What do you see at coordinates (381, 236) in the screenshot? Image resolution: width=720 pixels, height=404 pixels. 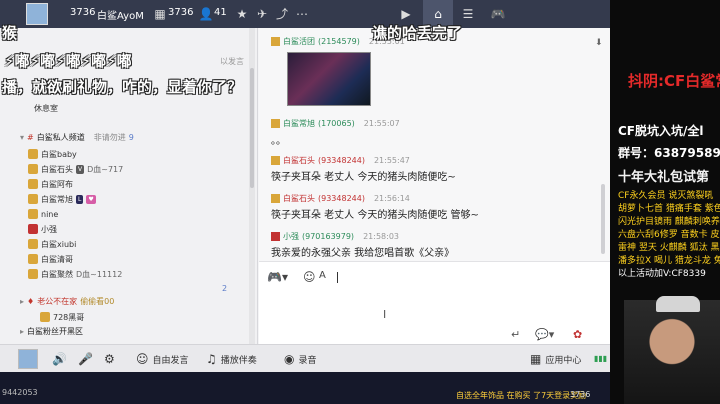 I see `message-time: 21:58:03` at bounding box center [381, 236].